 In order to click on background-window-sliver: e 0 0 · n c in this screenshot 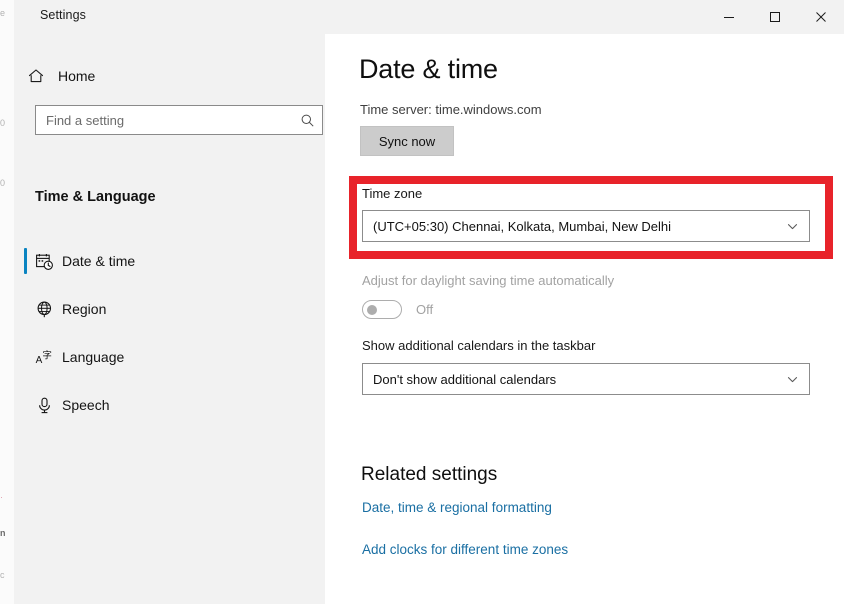, I will do `click(7, 302)`.